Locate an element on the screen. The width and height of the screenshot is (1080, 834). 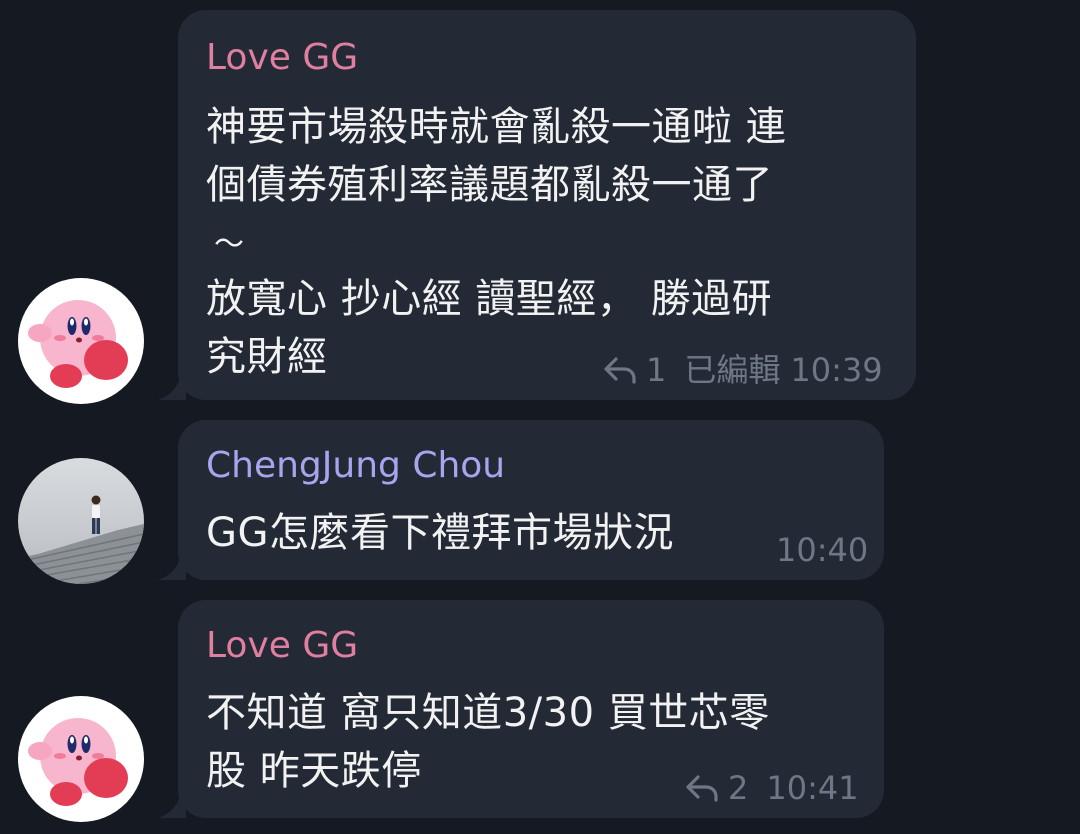
message-text-line: ～ is located at coordinates (229, 244).